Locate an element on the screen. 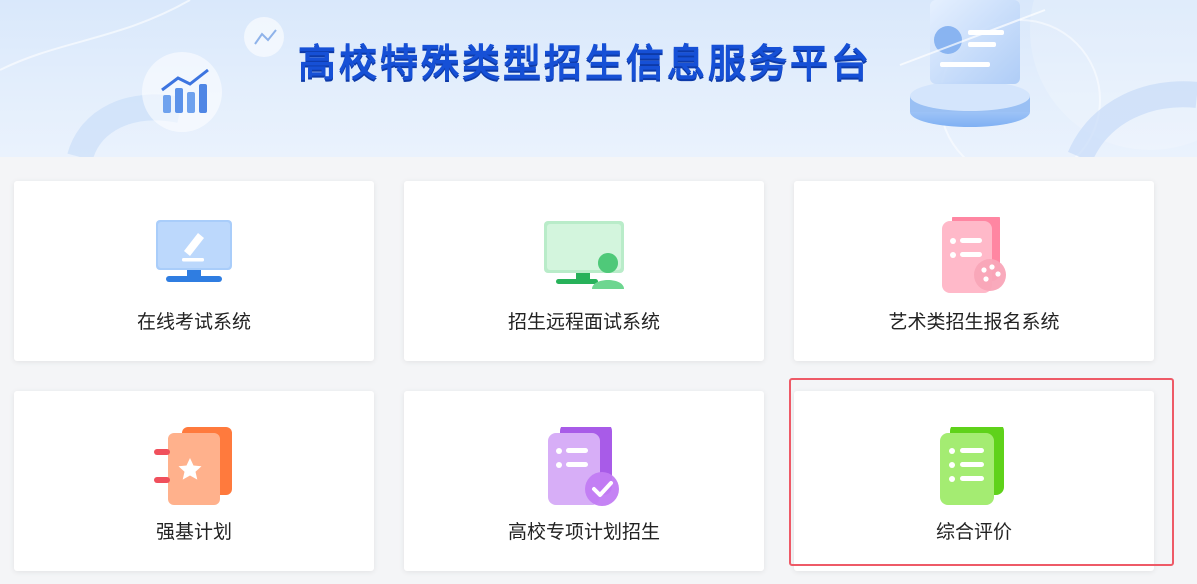 Image resolution: width=1197 pixels, height=584 pixels. card-label: 强基计划 is located at coordinates (193, 532).